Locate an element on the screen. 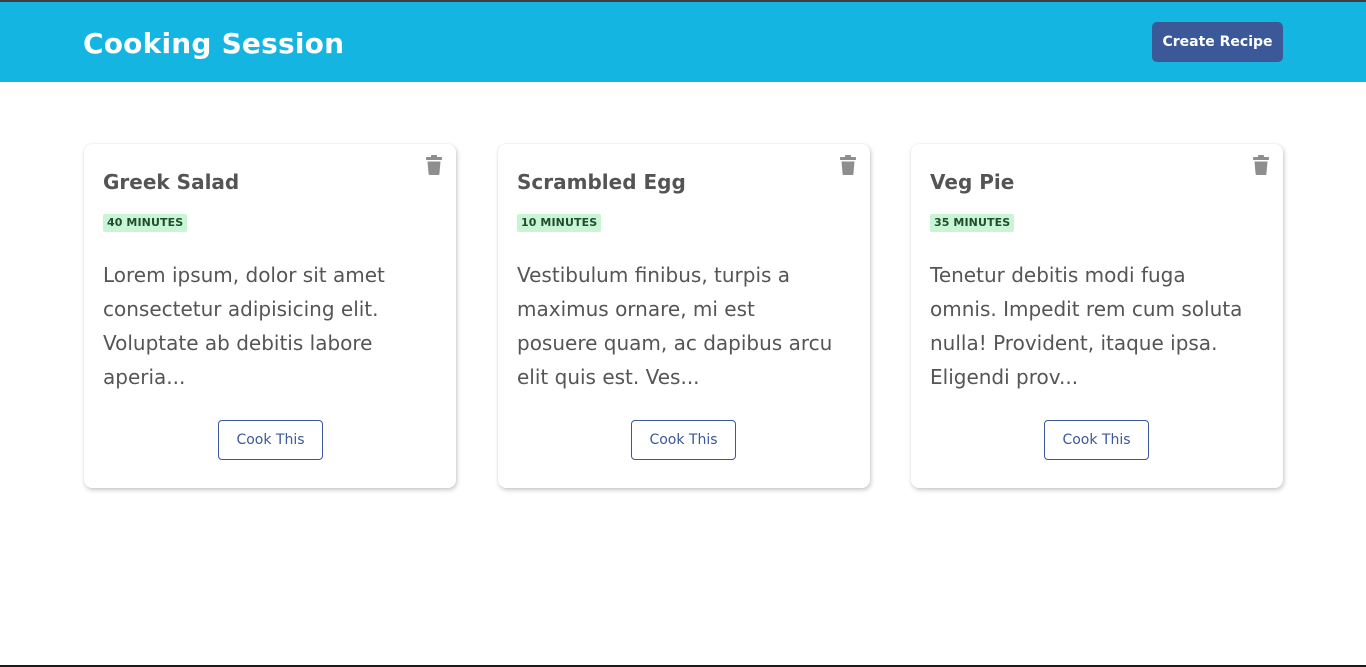  recipe-title: Veg Pie is located at coordinates (972, 182).